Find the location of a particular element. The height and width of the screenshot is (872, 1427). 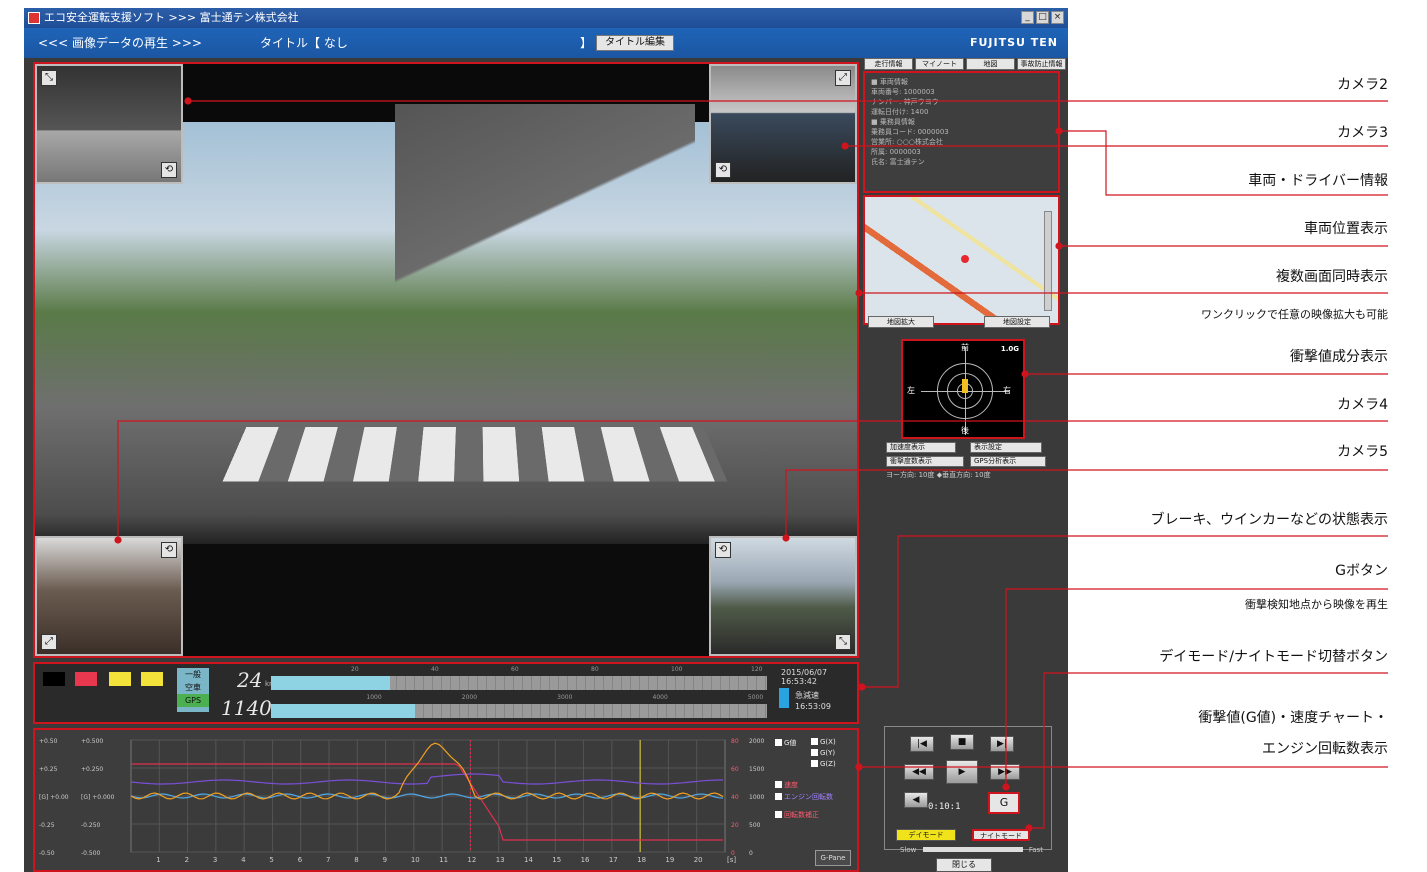

callout-camera-5: カメラ5 is located at coordinates (1362, 452).